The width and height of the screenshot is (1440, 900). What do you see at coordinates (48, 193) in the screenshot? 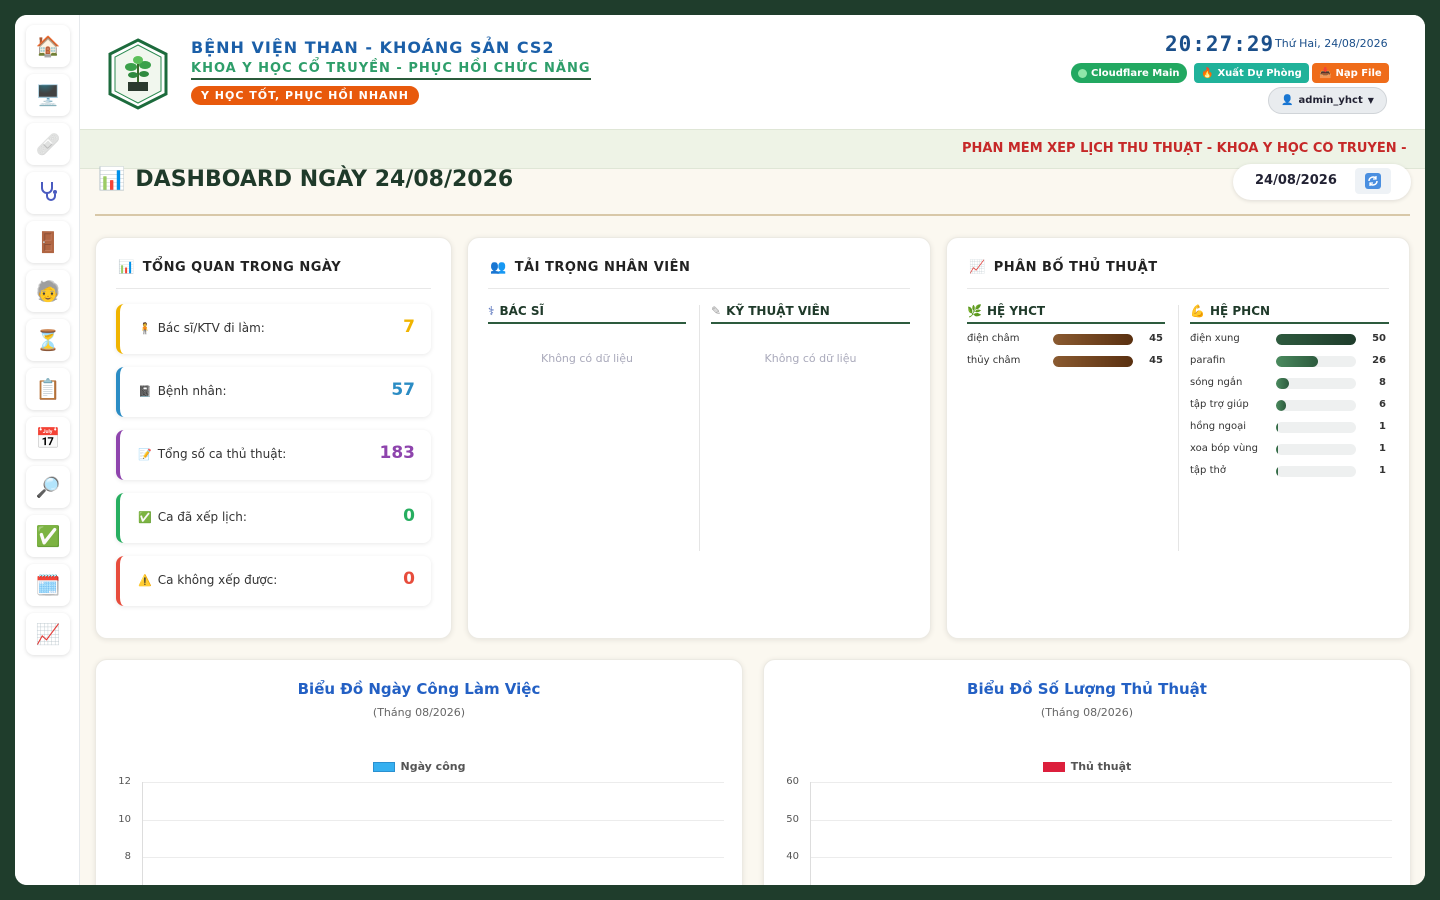
I see `sidebar-item-doctors` at bounding box center [48, 193].